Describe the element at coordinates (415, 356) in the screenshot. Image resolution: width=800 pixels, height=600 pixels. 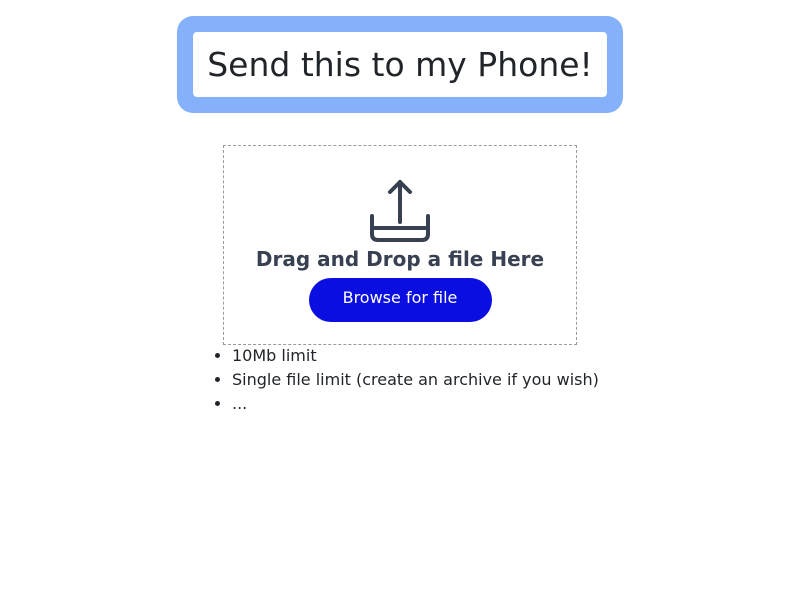
I see `list-item: 10Mb limit` at that location.